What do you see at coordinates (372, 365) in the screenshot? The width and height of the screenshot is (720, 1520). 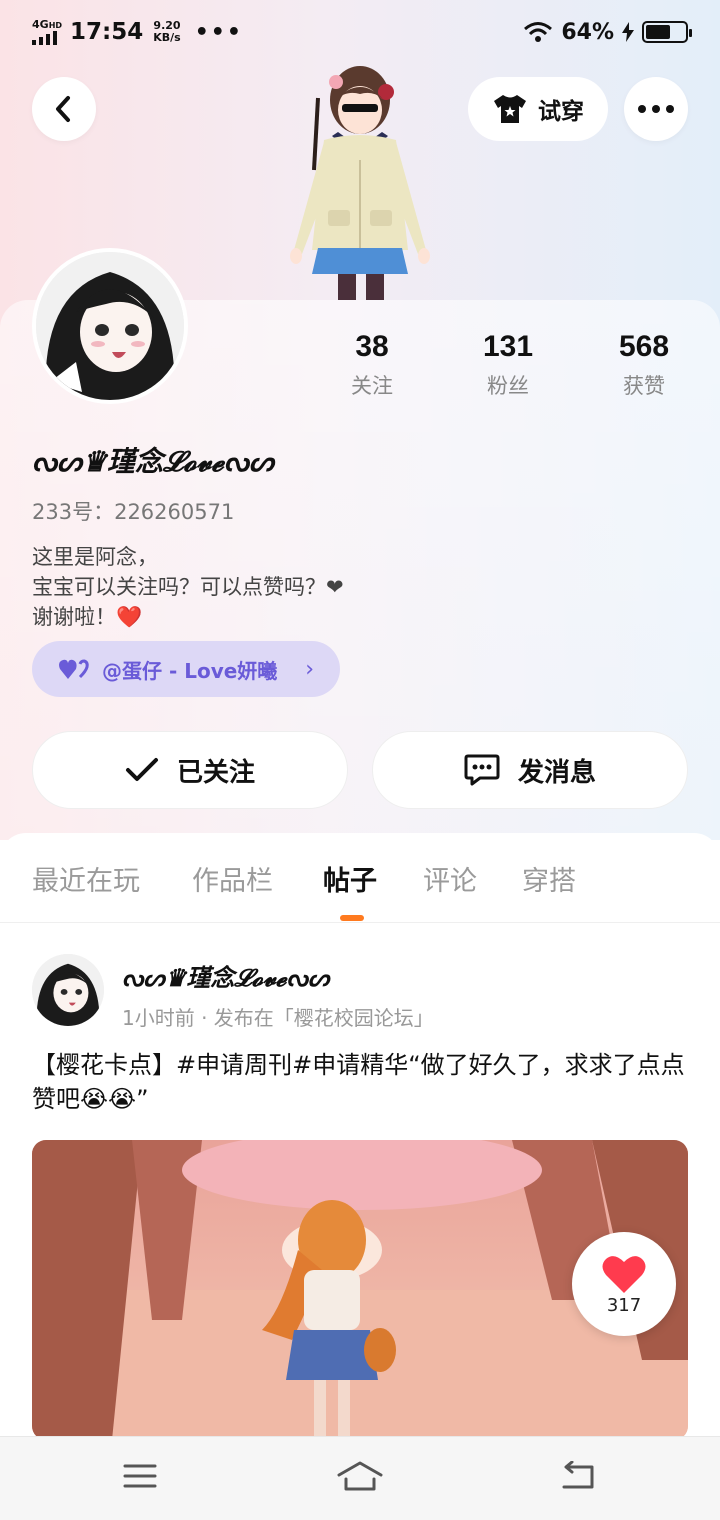 I see `following-stat: 38 关注` at bounding box center [372, 365].